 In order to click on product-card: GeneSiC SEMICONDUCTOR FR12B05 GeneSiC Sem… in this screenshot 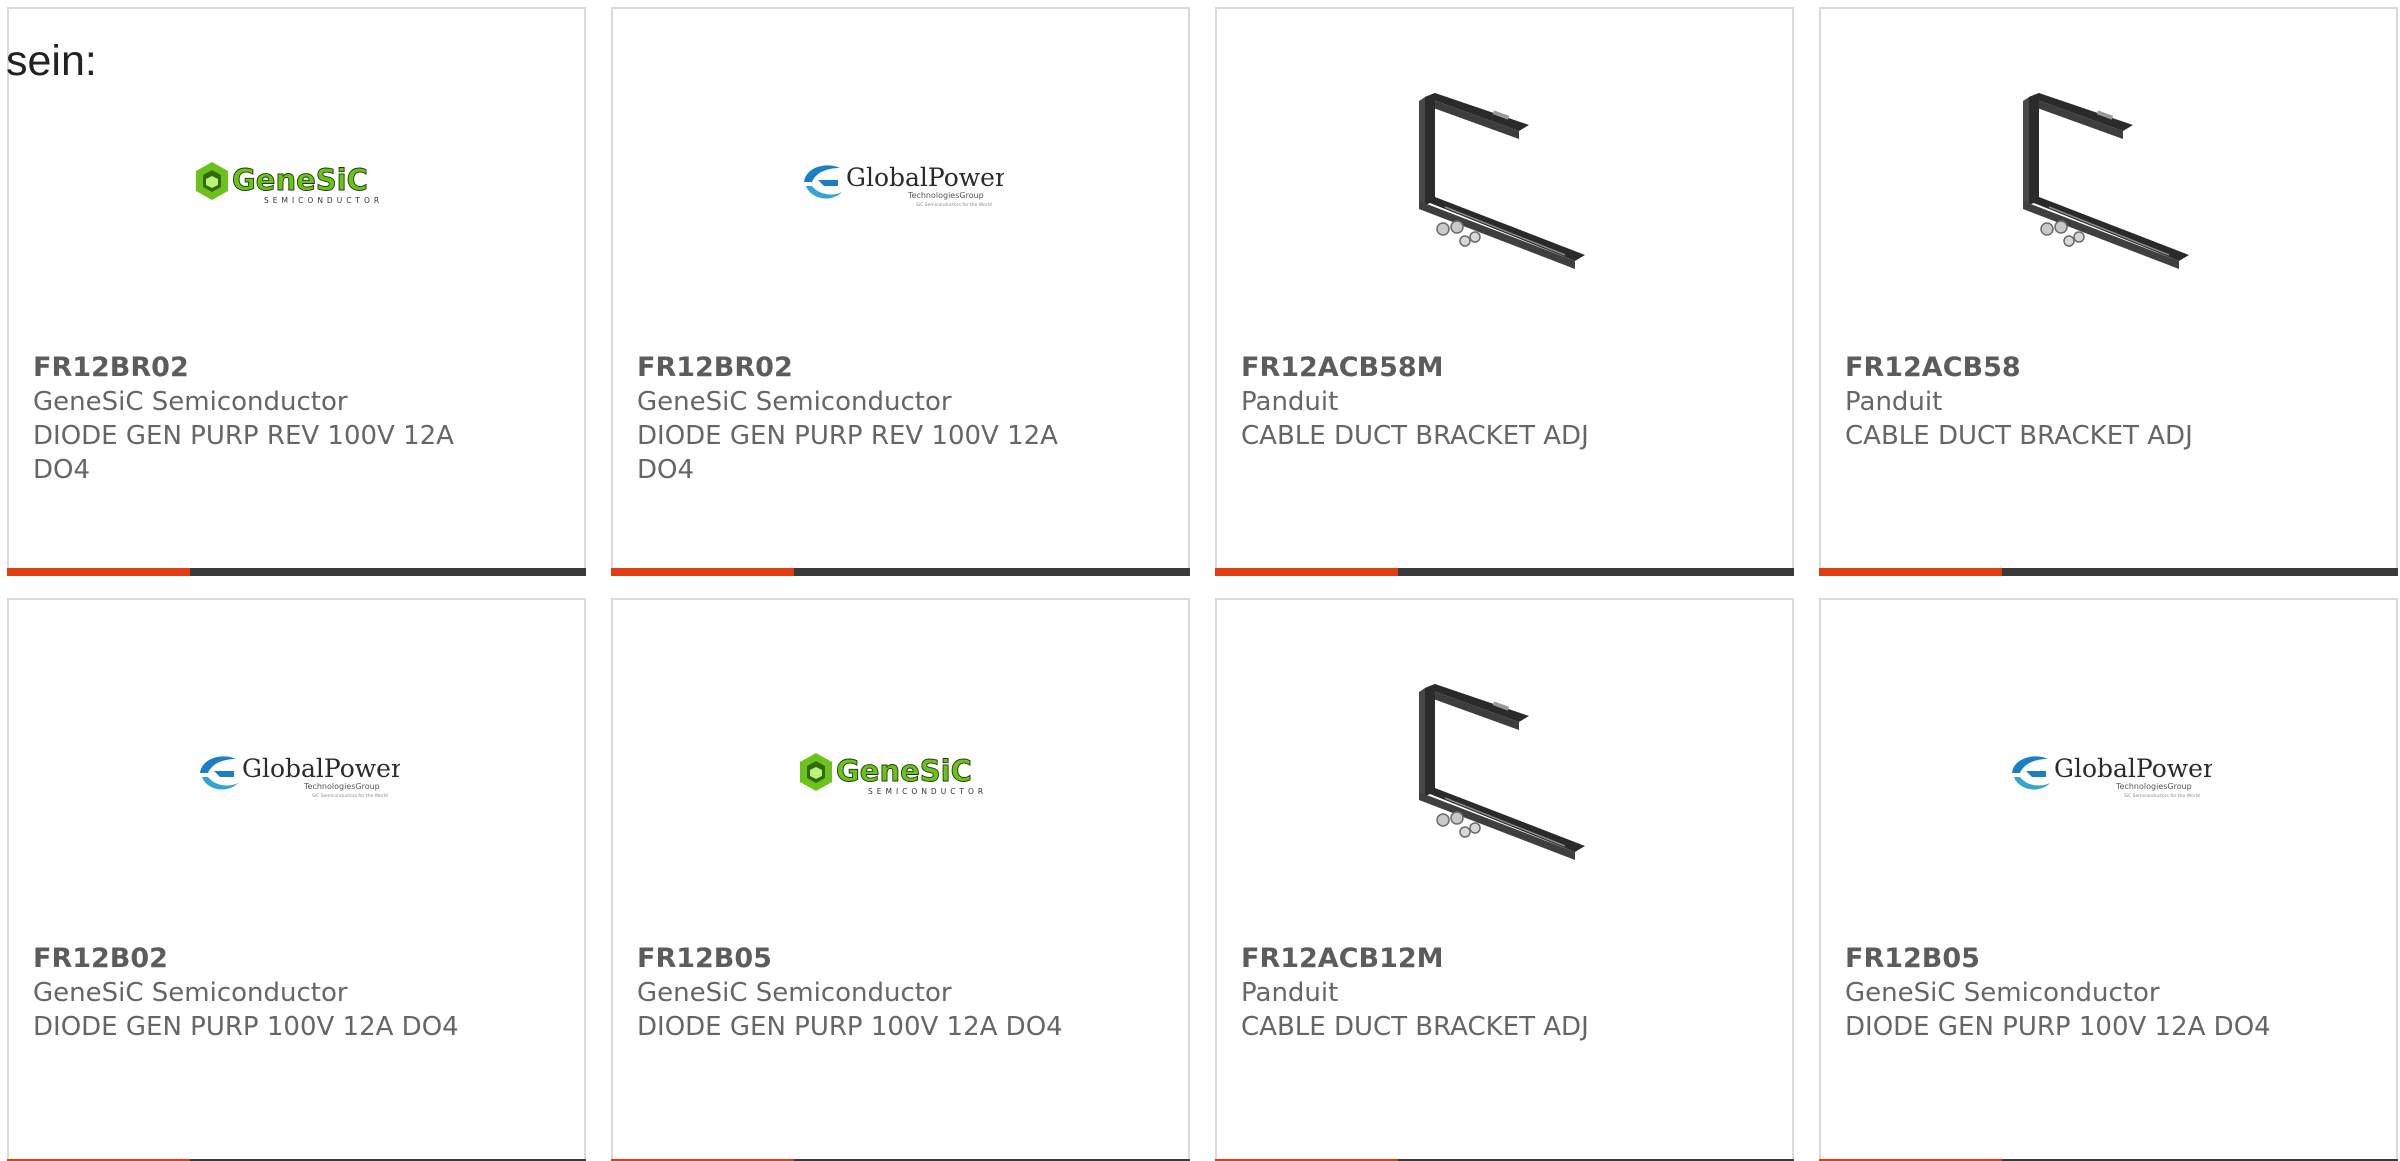, I will do `click(900, 879)`.